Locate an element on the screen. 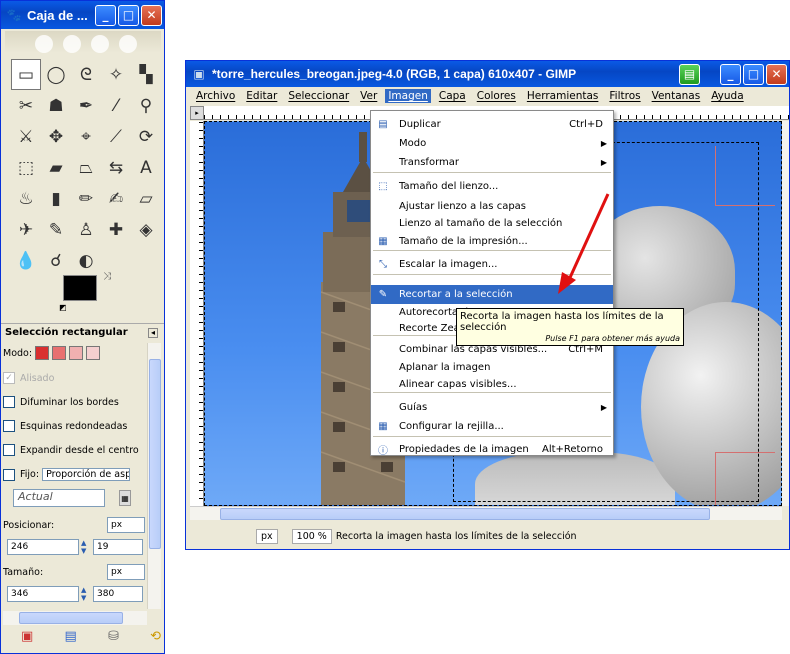  measure-icon: ⚔ is located at coordinates (26, 136).